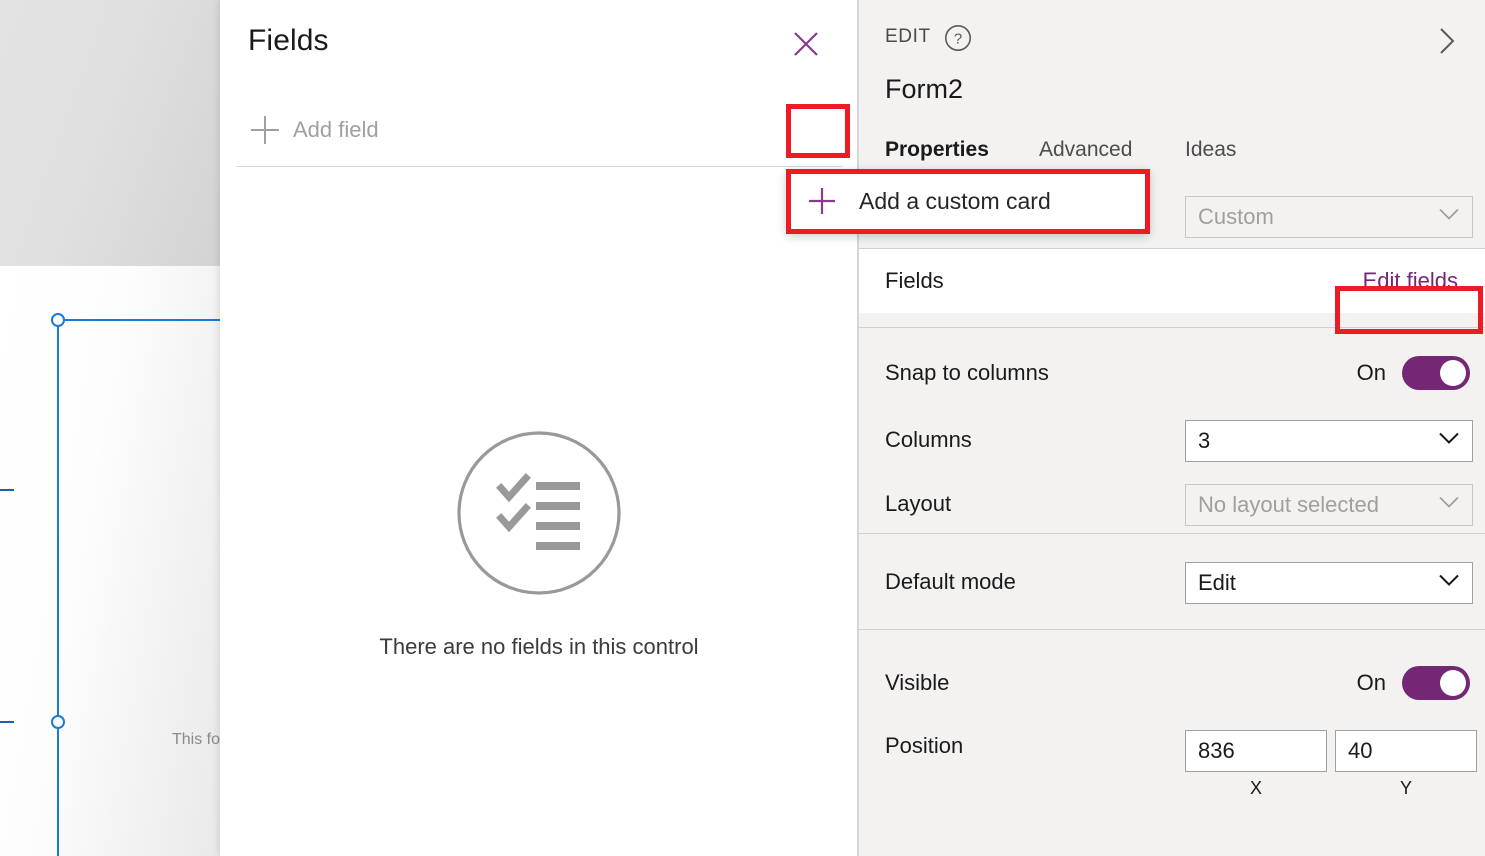  I want to click on default-mode-value: Edit, so click(1217, 582).